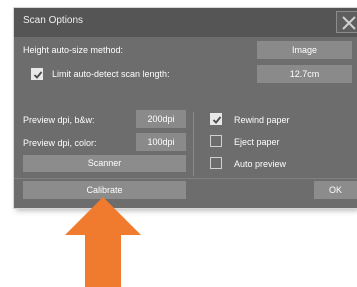 Image resolution: width=357 pixels, height=287 pixels. Describe the element at coordinates (111, 74) in the screenshot. I see `limit-scan-label: Limit auto-detect scan length:` at that location.